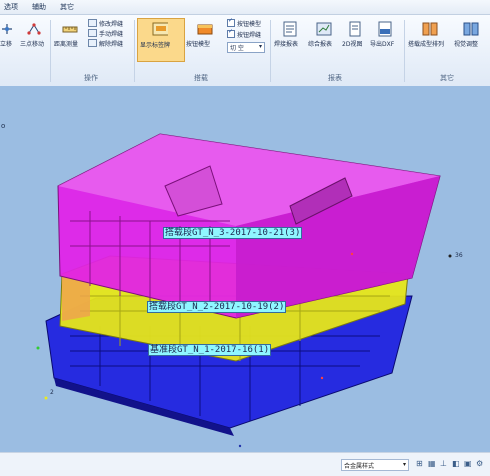 The height and width of the screenshot is (476, 490). Describe the element at coordinates (39, 7) in the screenshot. I see `tab-assist: 辅助` at that location.